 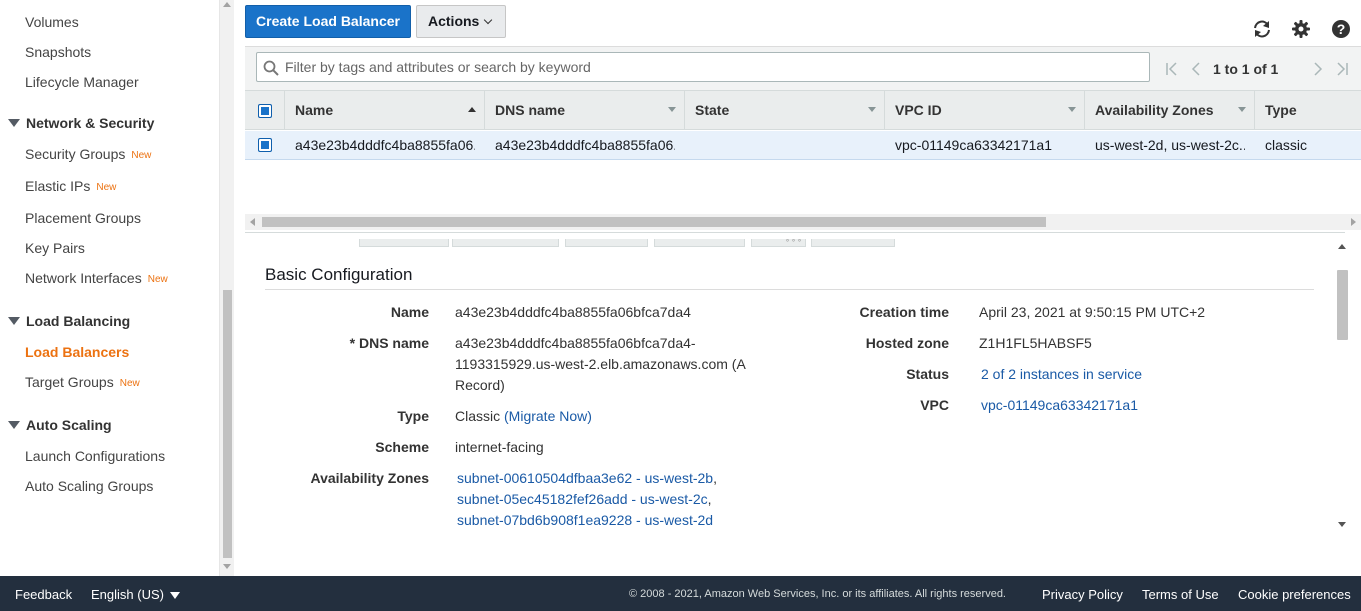 I want to click on sidebar-item-load-balancers: Load Balancers, so click(x=77, y=352).